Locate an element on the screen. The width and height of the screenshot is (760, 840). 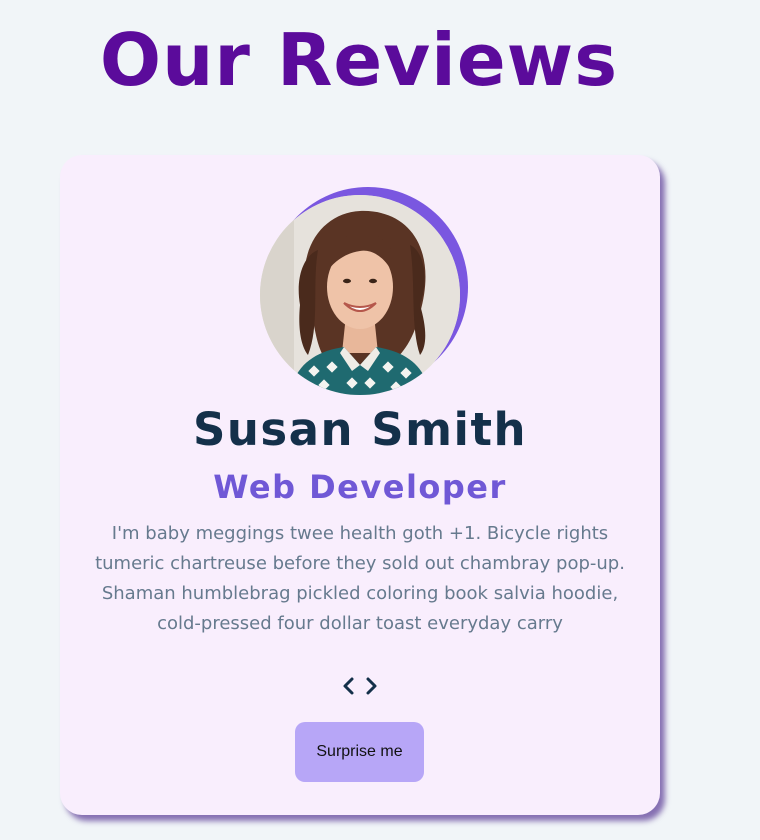
page-title: Our Reviews is located at coordinates (359, 60).